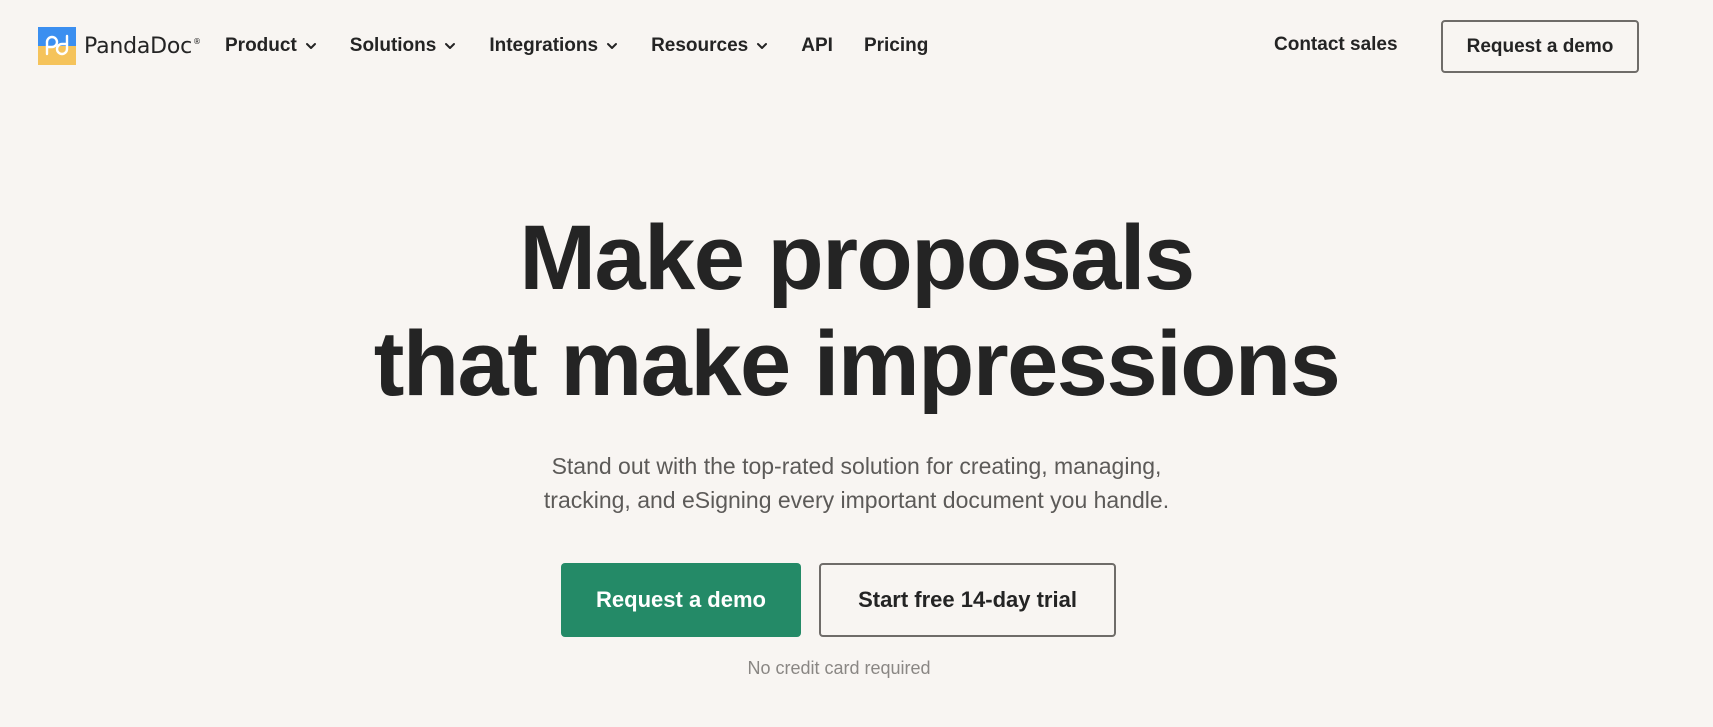 Image resolution: width=1713 pixels, height=727 pixels. I want to click on hero-title-line-1: Make proposals, so click(857, 258).